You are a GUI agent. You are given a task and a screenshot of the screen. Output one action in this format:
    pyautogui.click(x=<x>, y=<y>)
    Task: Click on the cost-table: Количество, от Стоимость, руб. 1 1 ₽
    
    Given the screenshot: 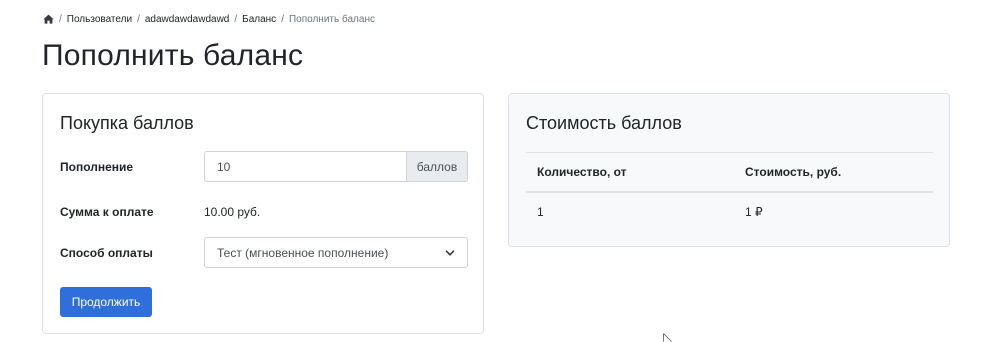 What is the action you would take?
    pyautogui.click(x=729, y=191)
    